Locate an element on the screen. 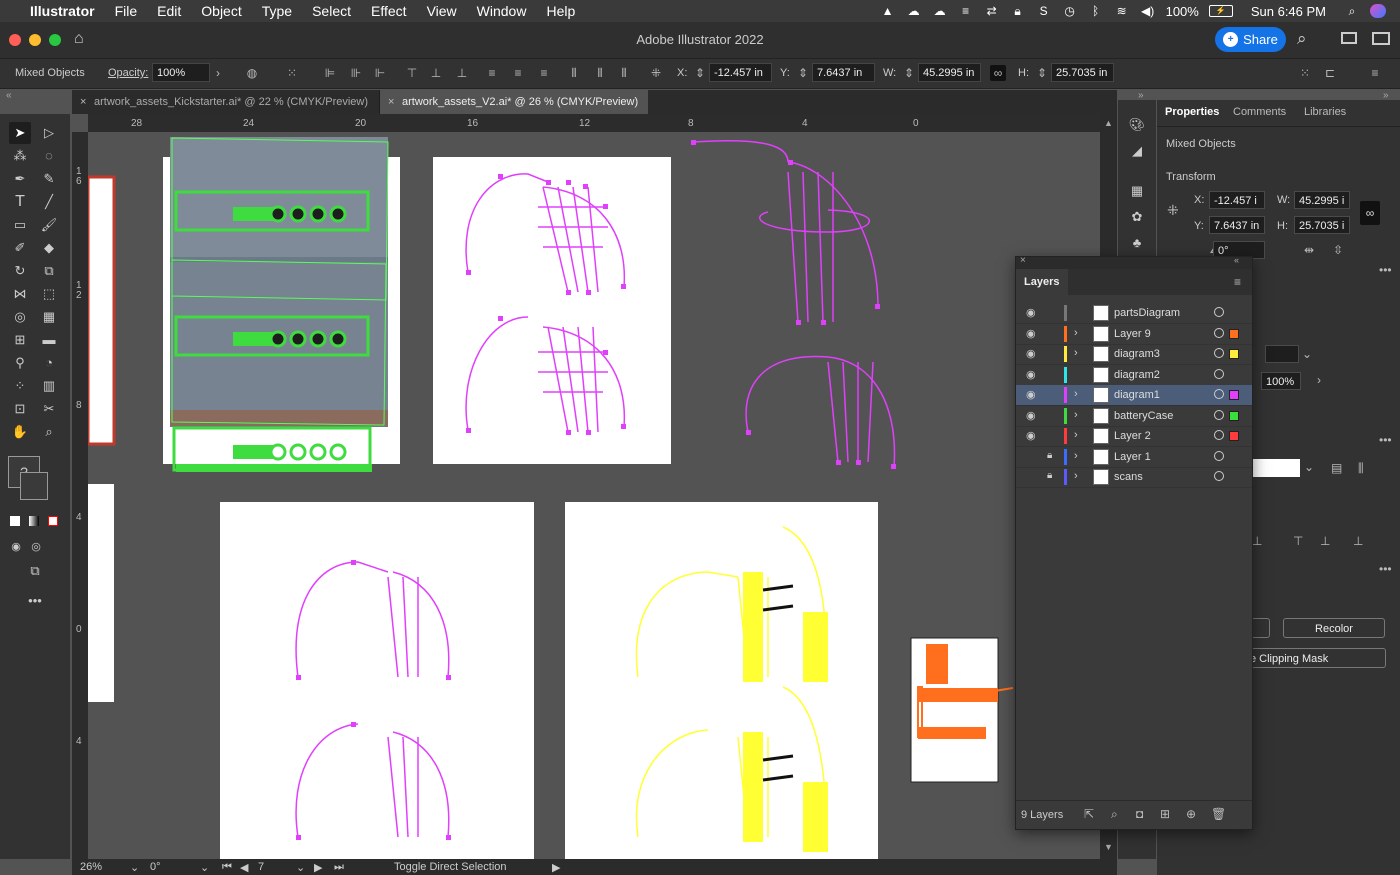 The image size is (1400, 875). align-hcenter-icon: ⊪ is located at coordinates (356, 73).